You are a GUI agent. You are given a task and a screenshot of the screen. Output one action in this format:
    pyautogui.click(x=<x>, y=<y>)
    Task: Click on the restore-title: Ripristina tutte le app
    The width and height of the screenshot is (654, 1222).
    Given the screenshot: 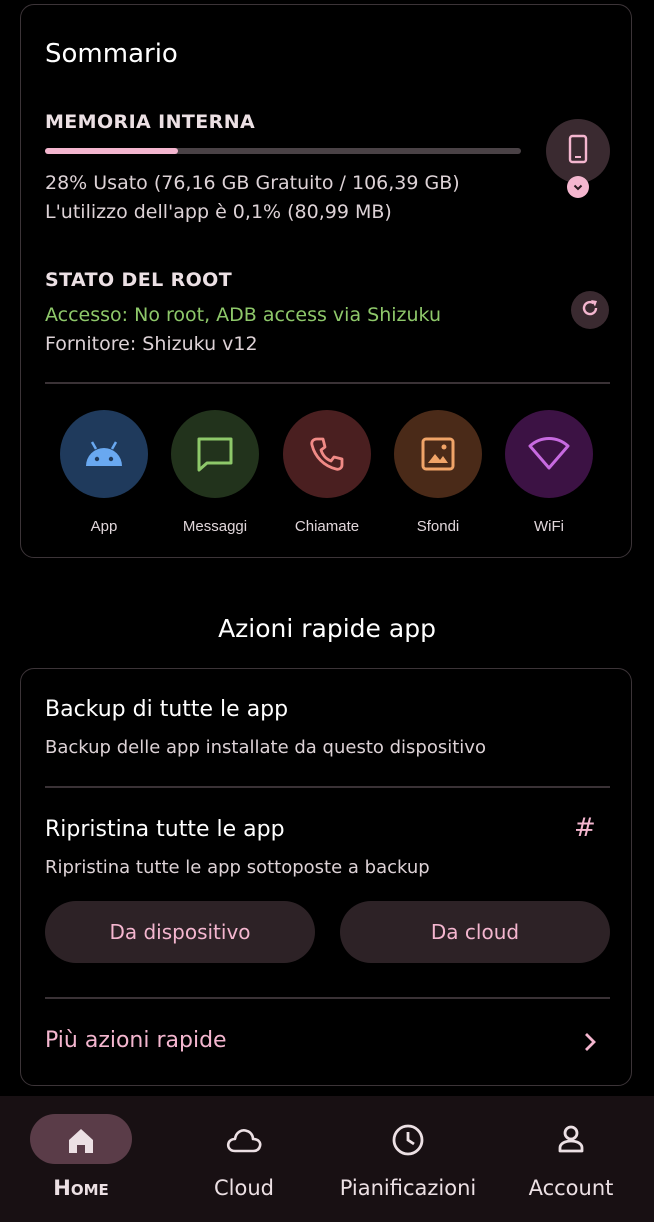 What is the action you would take?
    pyautogui.click(x=165, y=829)
    